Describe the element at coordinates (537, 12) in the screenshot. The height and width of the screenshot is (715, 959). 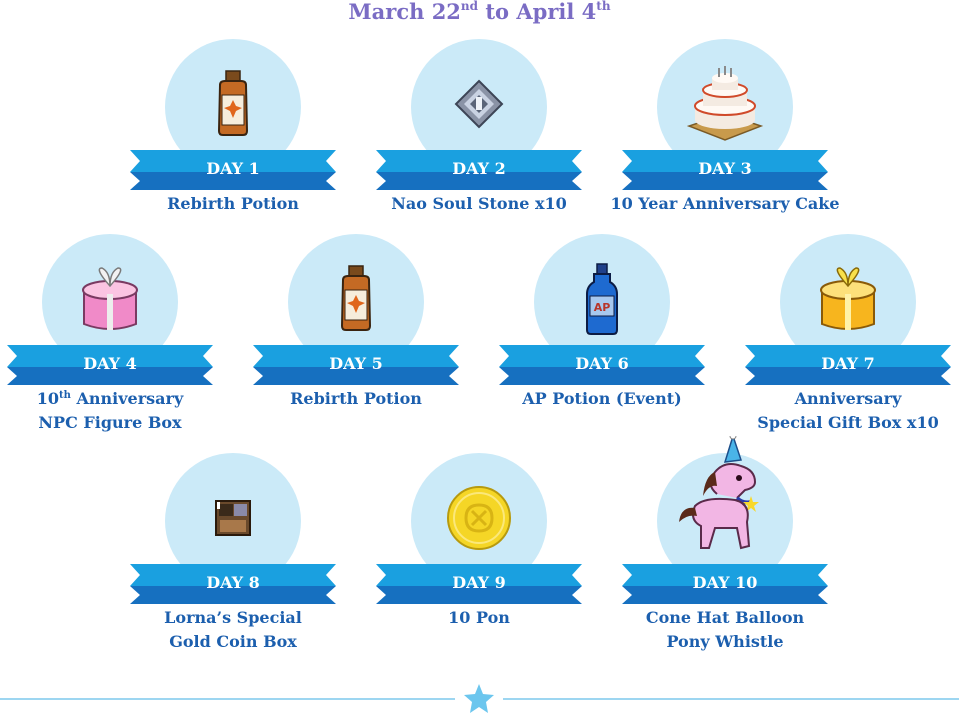
I see `title-part2: to April 4` at that location.